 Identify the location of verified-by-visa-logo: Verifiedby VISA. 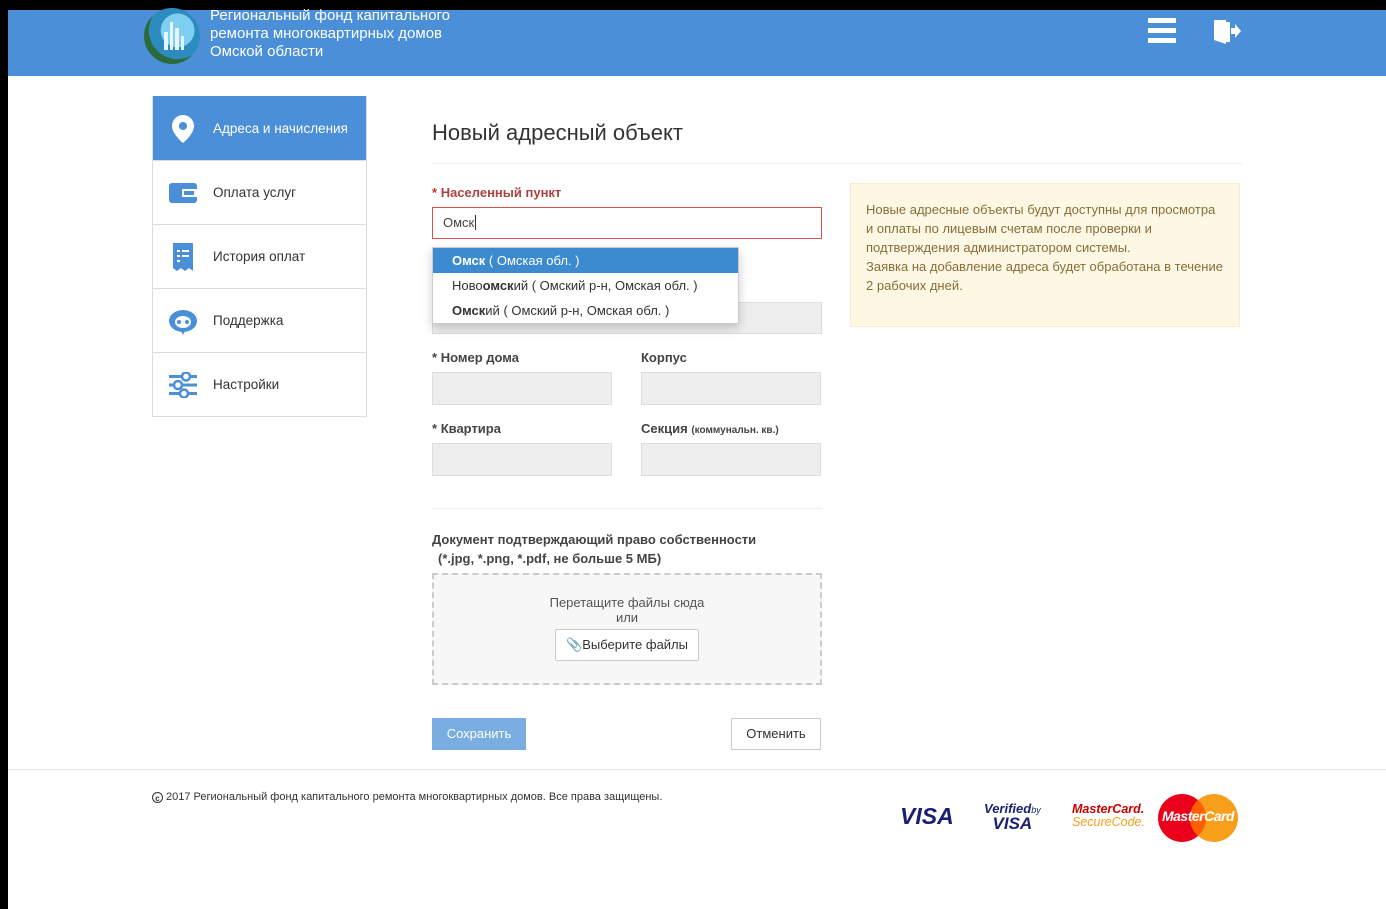
(1012, 817).